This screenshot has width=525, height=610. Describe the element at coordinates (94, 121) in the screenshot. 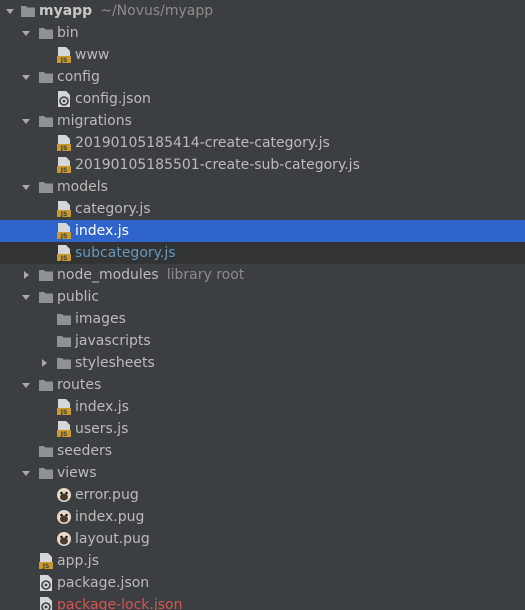

I see `tree-item-label: migrations` at that location.